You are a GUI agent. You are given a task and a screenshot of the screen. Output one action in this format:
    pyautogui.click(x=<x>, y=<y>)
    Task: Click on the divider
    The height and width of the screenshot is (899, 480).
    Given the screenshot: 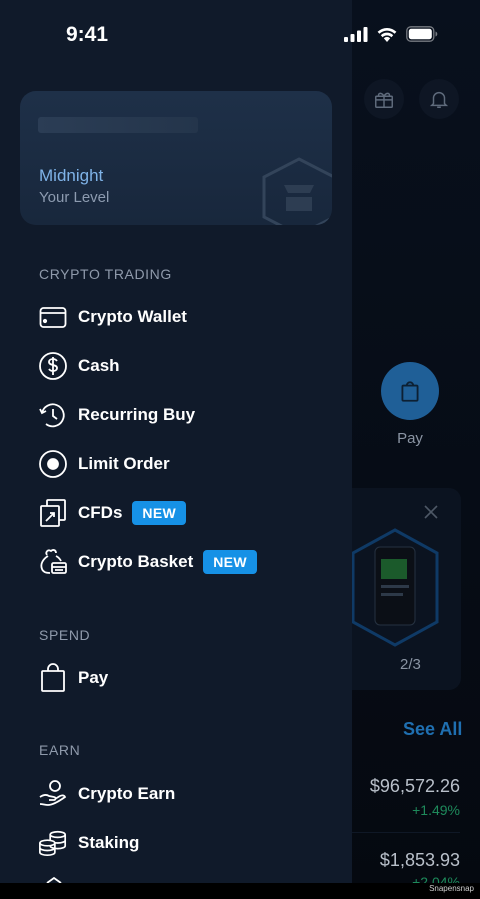 What is the action you would take?
    pyautogui.click(x=405, y=832)
    